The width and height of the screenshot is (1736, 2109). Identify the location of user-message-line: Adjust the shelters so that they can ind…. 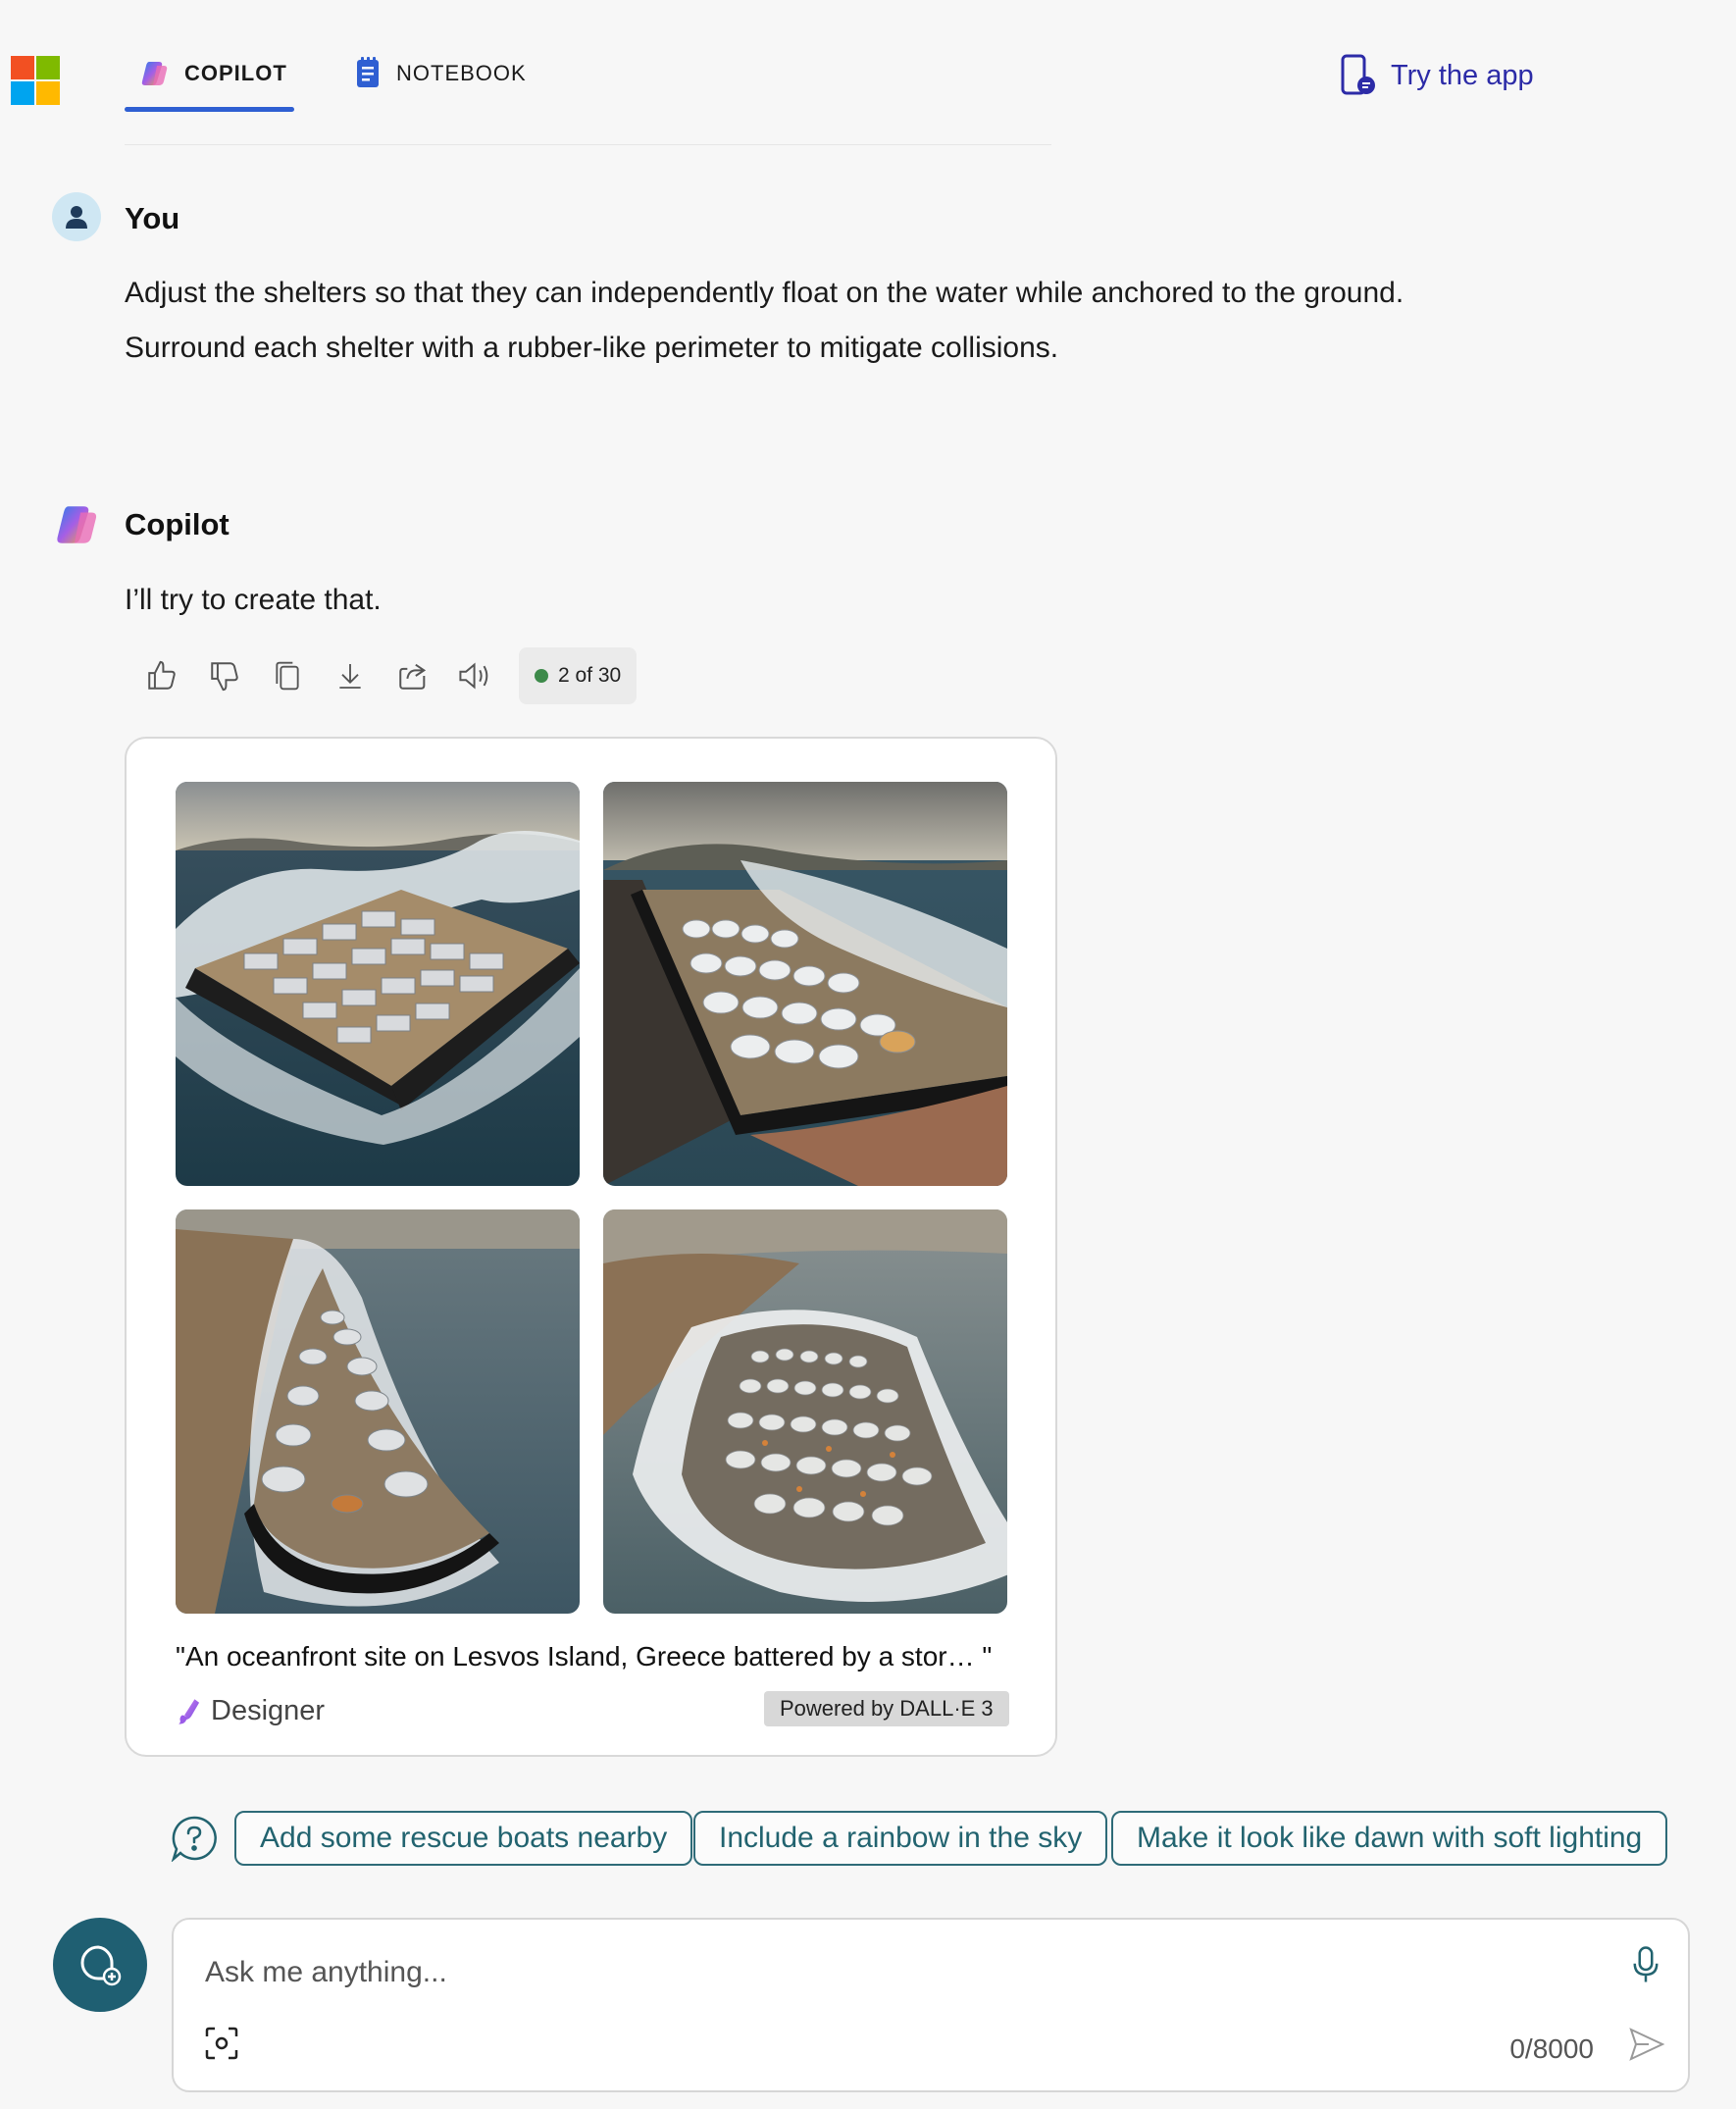
(765, 293).